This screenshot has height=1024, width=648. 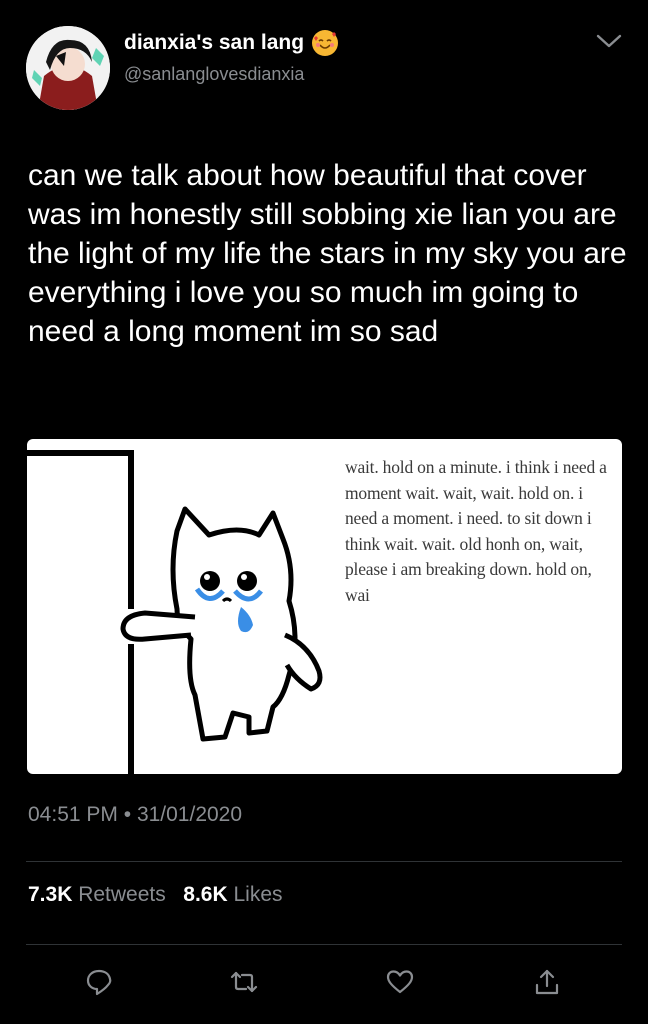 I want to click on retweet-button, so click(x=244, y=982).